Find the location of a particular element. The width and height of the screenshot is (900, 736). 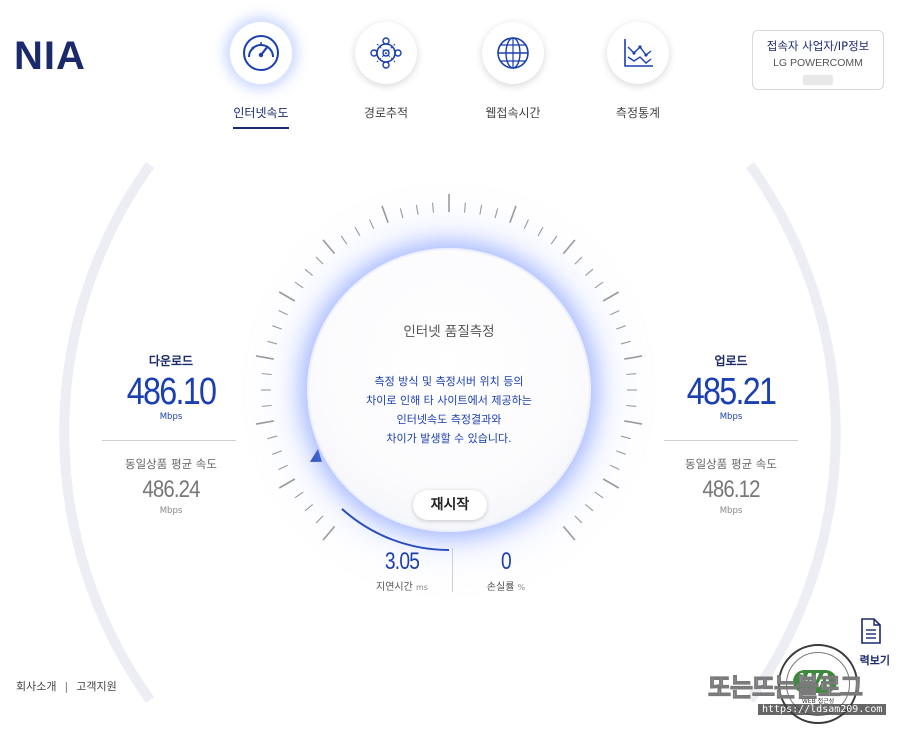

desc-line: 인터넷속도 측정결과와 is located at coordinates (449, 419).